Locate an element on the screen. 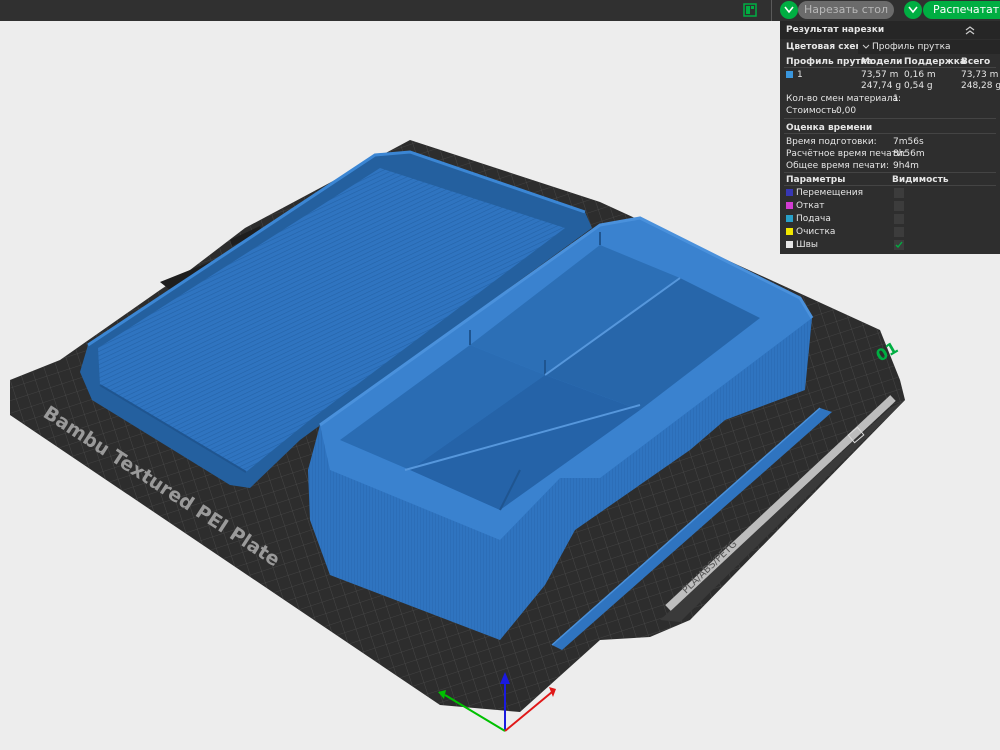 The height and width of the screenshot is (750, 1000). support-weight: 0,54 g is located at coordinates (918, 86).